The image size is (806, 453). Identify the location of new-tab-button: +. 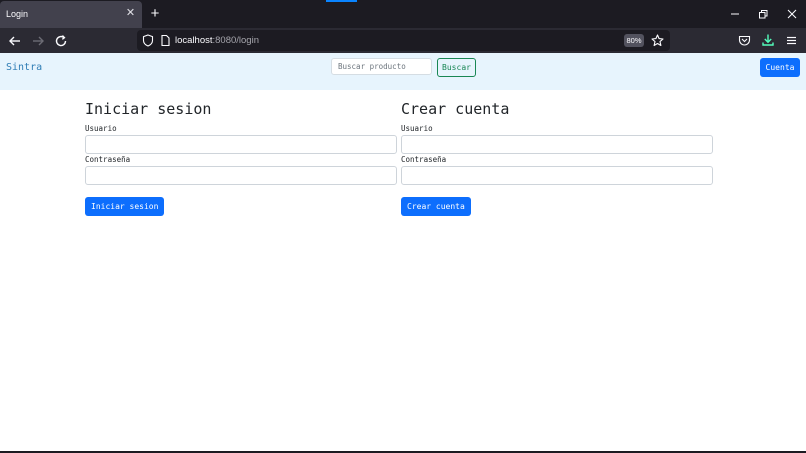
(155, 14).